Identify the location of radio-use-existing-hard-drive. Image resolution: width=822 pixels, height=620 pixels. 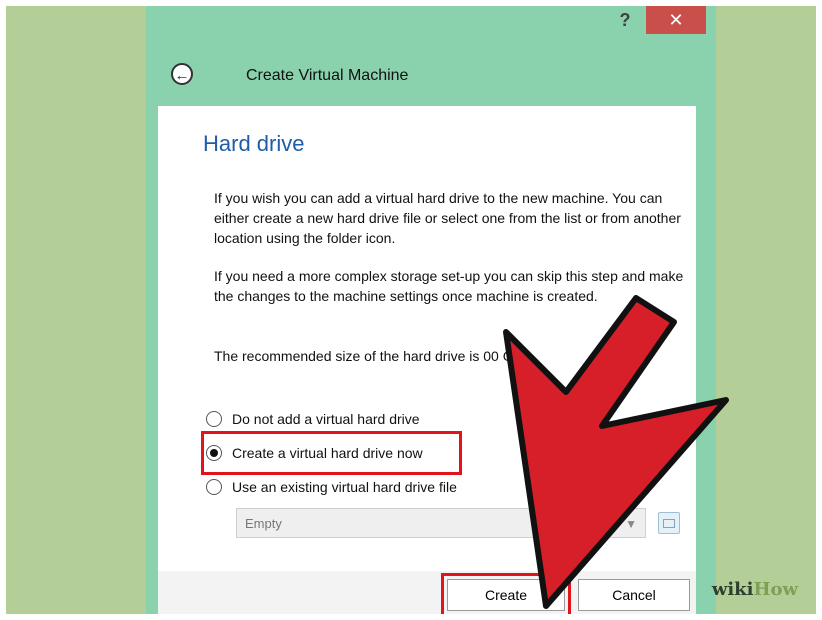
(214, 487).